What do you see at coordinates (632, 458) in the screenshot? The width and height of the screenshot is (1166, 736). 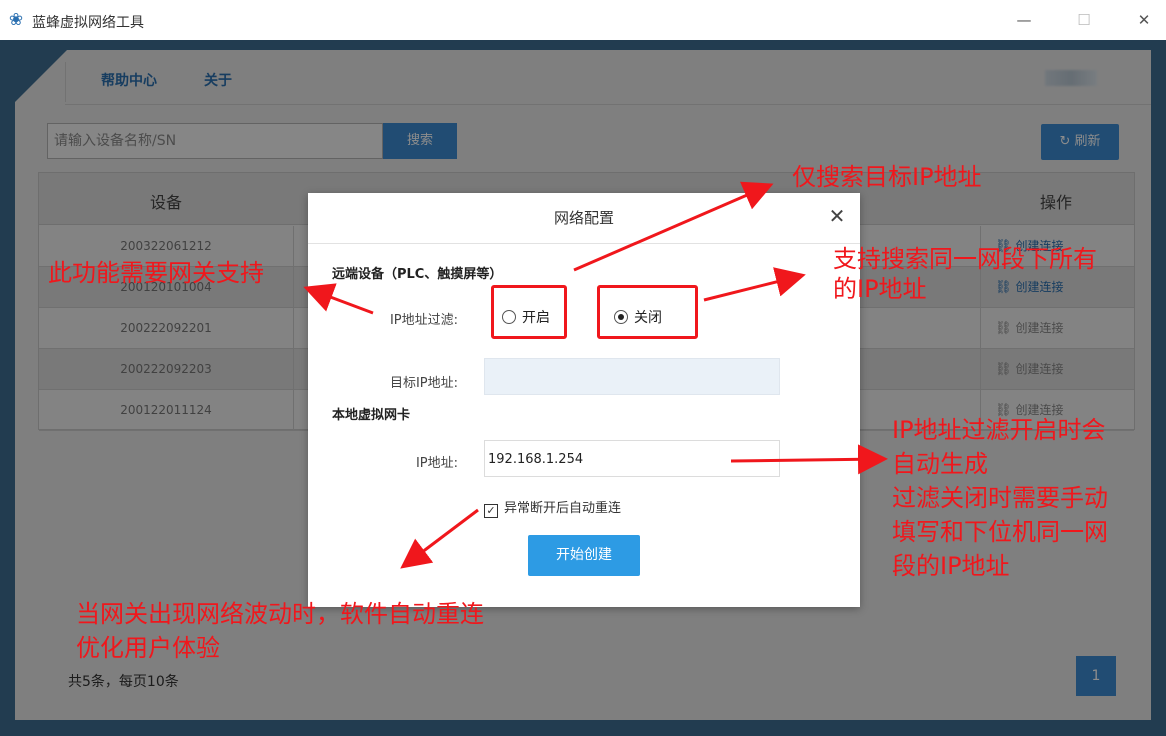 I see `ip-address-input: 192.168.1.254` at bounding box center [632, 458].